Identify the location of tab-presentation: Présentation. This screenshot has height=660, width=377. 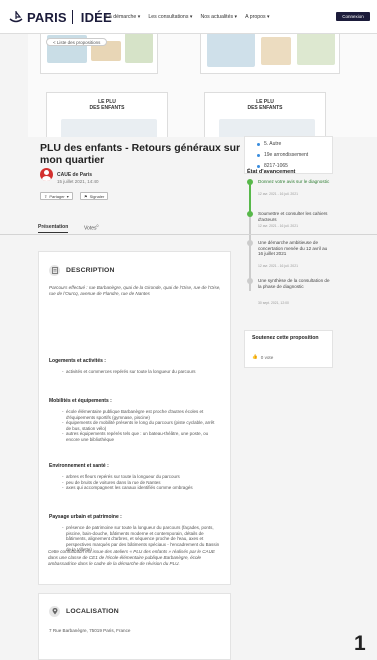
(53, 228).